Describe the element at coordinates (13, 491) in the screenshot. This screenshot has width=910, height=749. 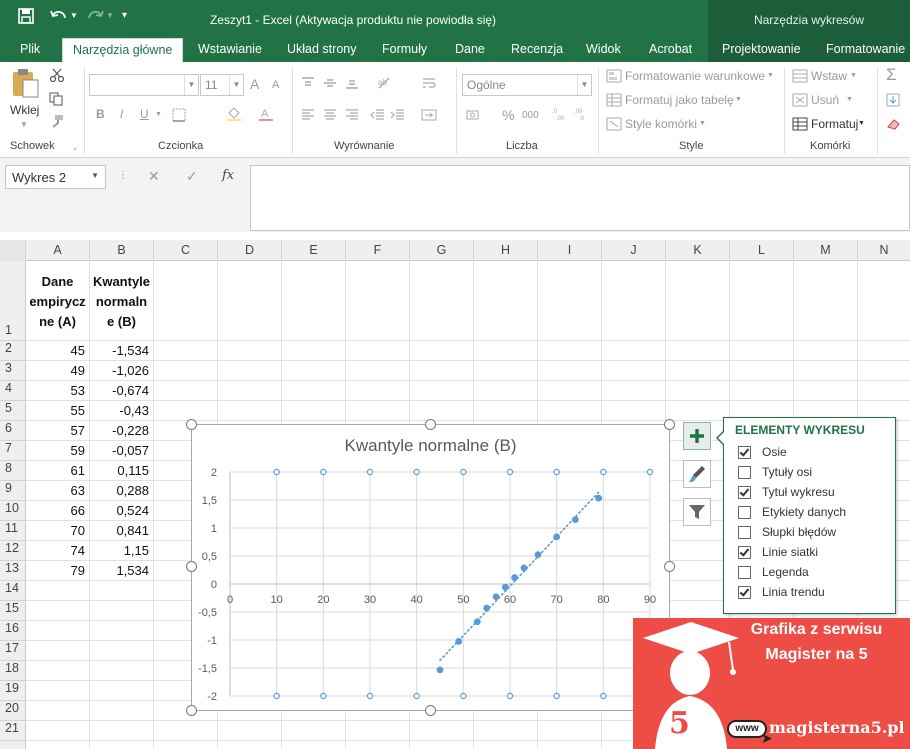
I see `row-header-9: 9` at that location.